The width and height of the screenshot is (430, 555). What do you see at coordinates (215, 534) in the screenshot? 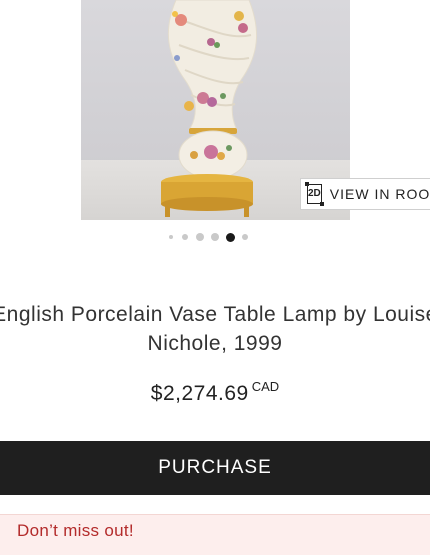
I see `scarcity-alert-banner: Don’t miss out!` at bounding box center [215, 534].